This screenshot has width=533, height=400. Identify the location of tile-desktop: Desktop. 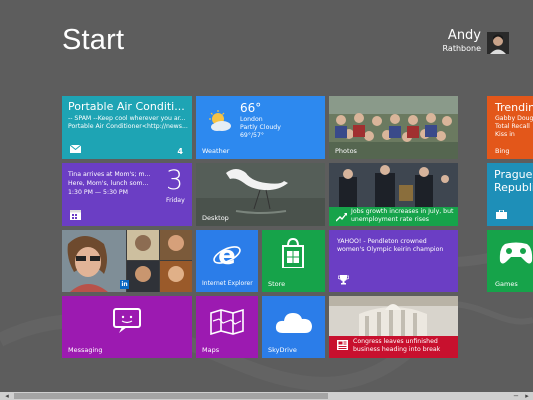
(260, 194).